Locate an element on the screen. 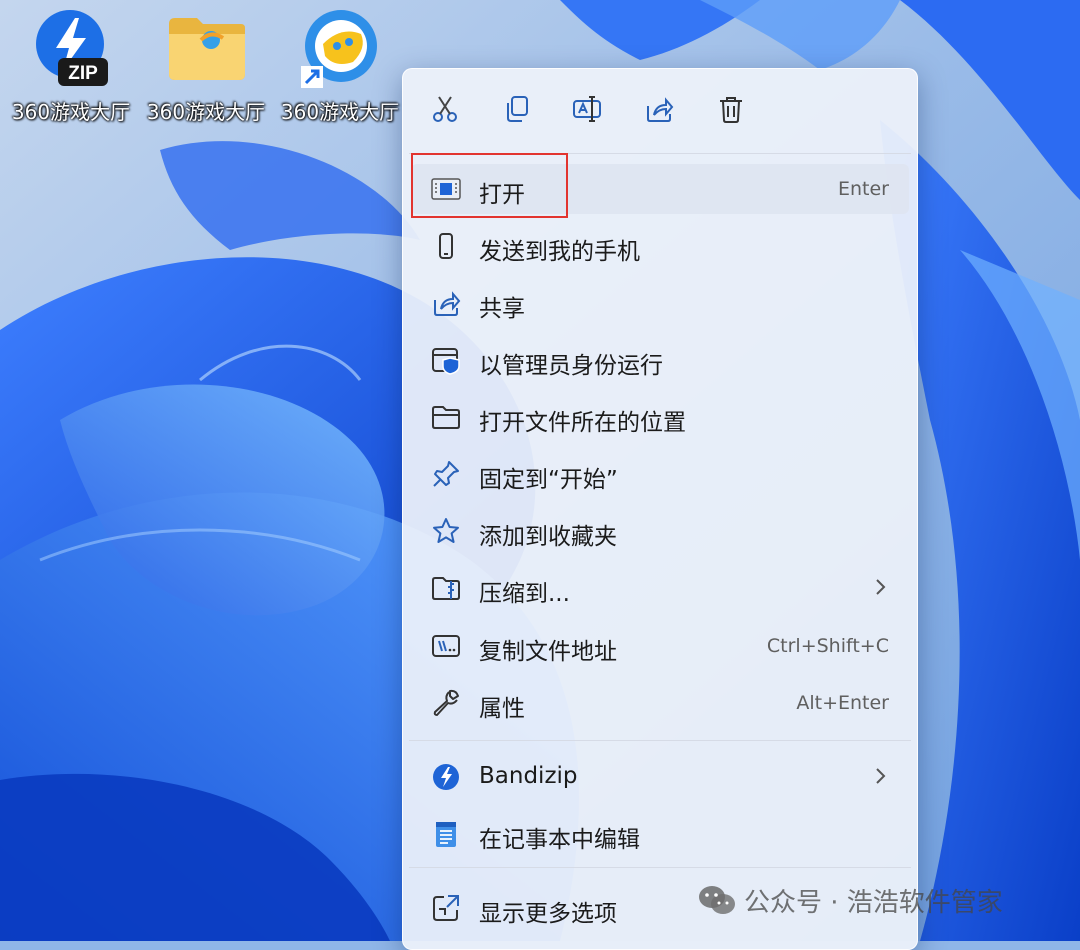 This screenshot has height=950, width=1080. more-options-icon is located at coordinates (446, 908).